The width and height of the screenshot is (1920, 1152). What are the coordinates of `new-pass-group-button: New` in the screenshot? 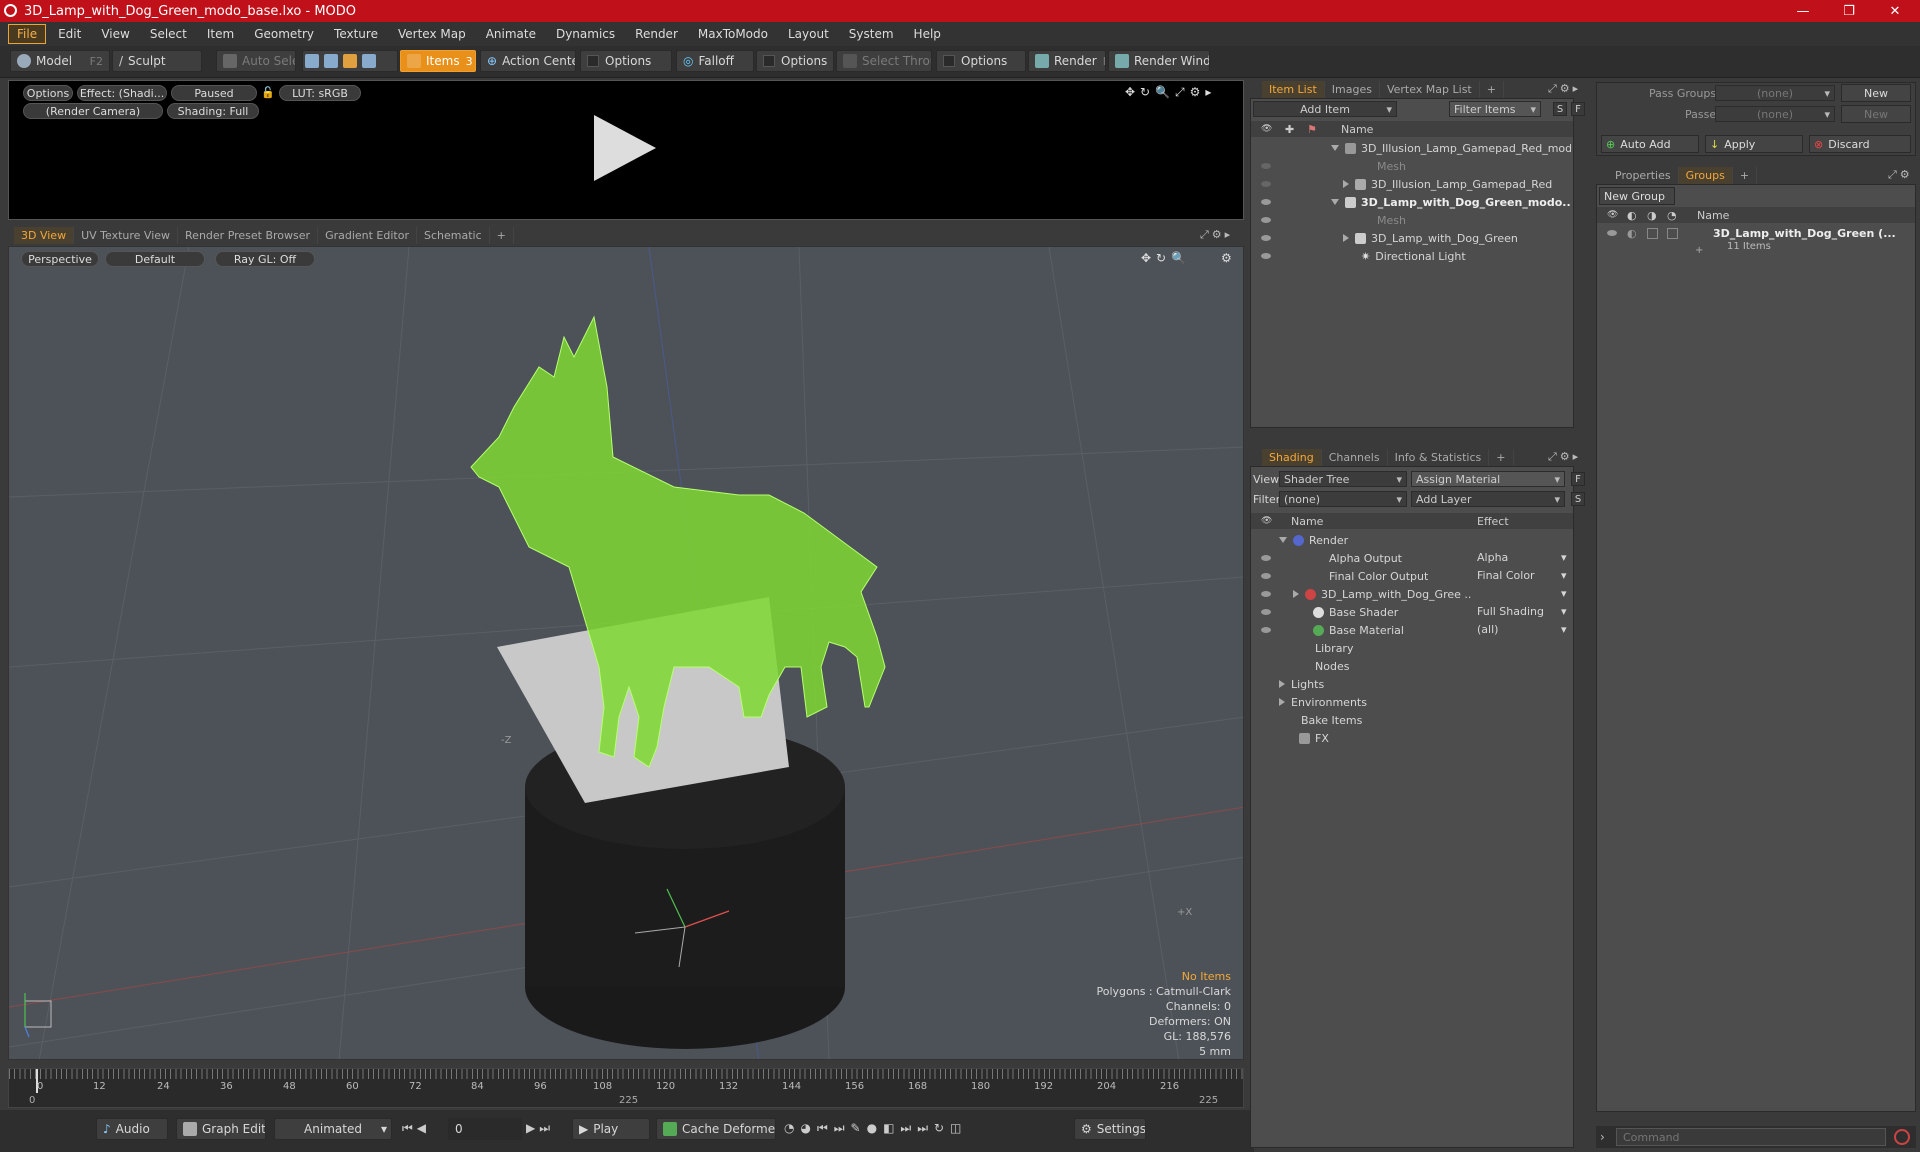 It's located at (1876, 93).